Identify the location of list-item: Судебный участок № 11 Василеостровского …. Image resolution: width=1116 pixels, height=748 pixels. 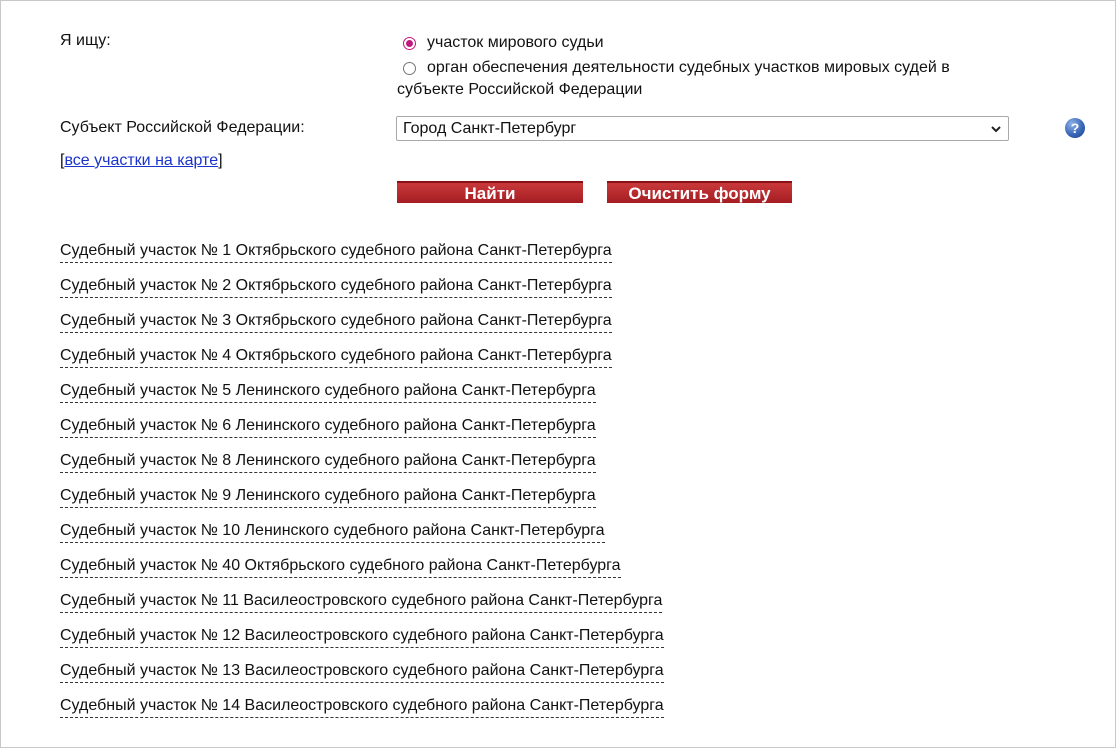
(362, 607).